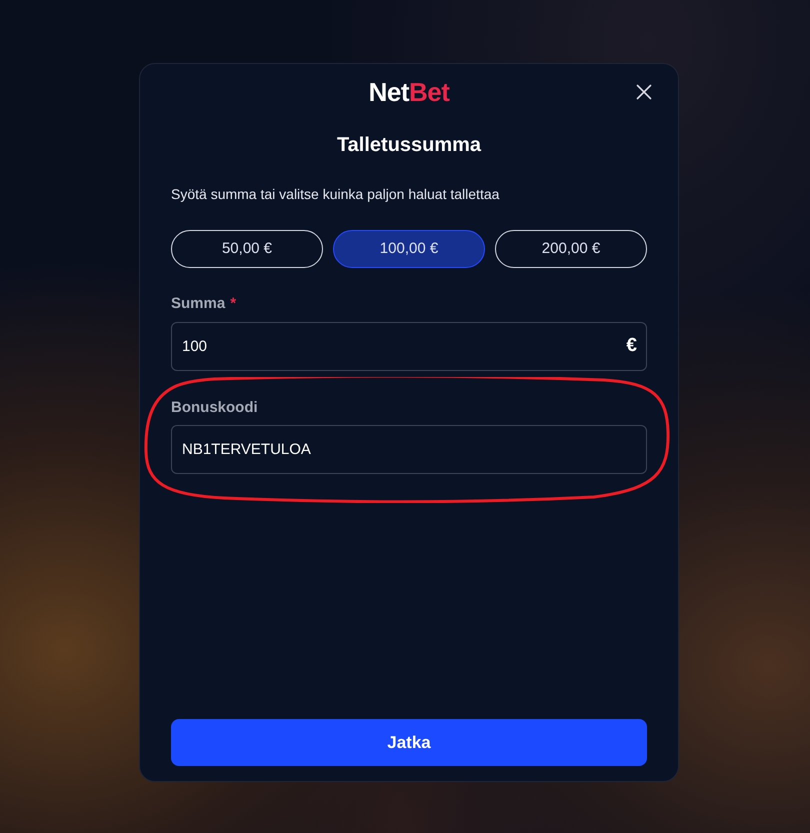  I want to click on continue-button: Jatka, so click(409, 742).